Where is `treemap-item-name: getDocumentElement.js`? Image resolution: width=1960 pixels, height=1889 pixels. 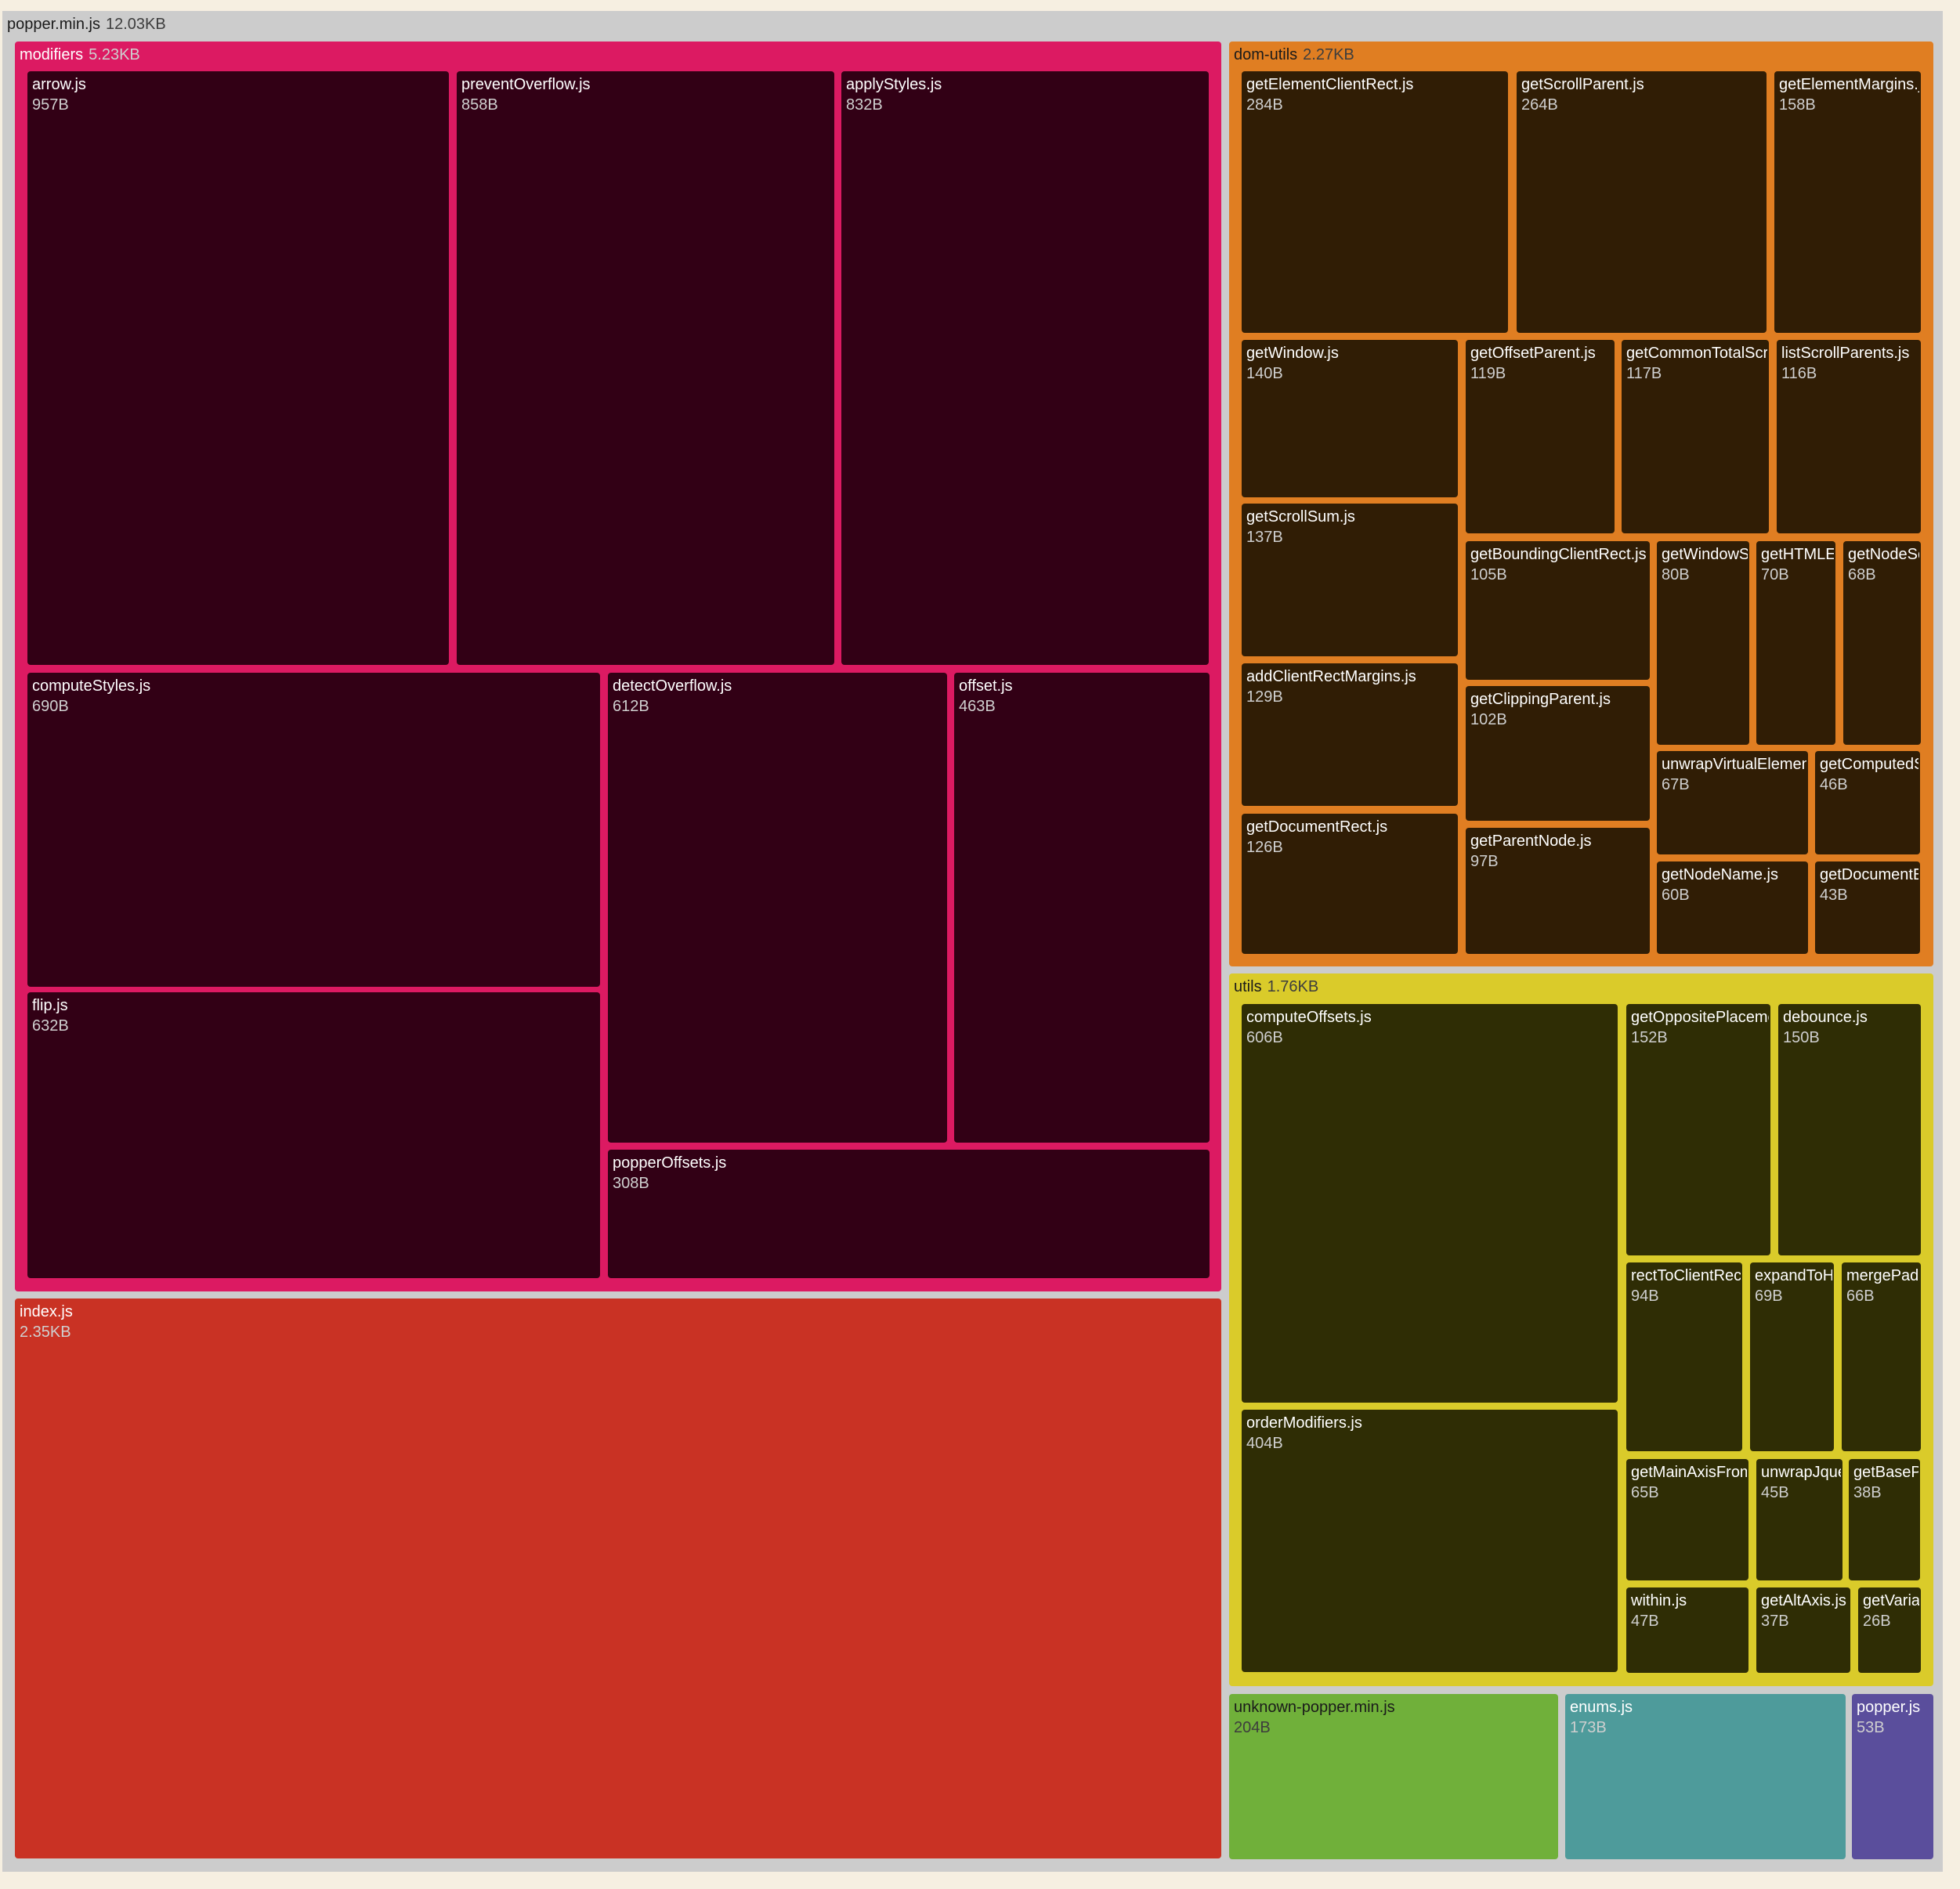
treemap-item-name: getDocumentElement.js is located at coordinates (1869, 874).